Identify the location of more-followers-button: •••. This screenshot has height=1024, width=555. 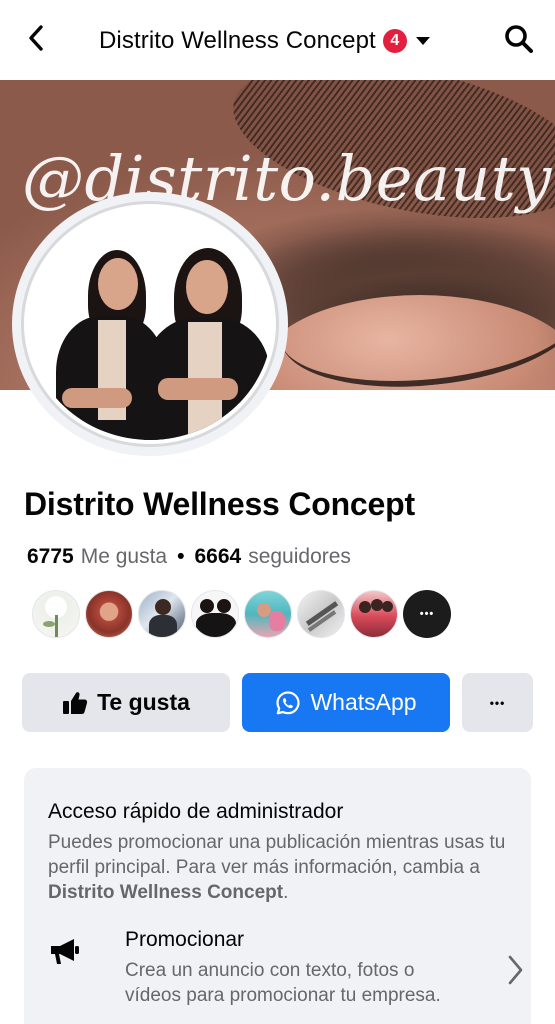
(427, 614).